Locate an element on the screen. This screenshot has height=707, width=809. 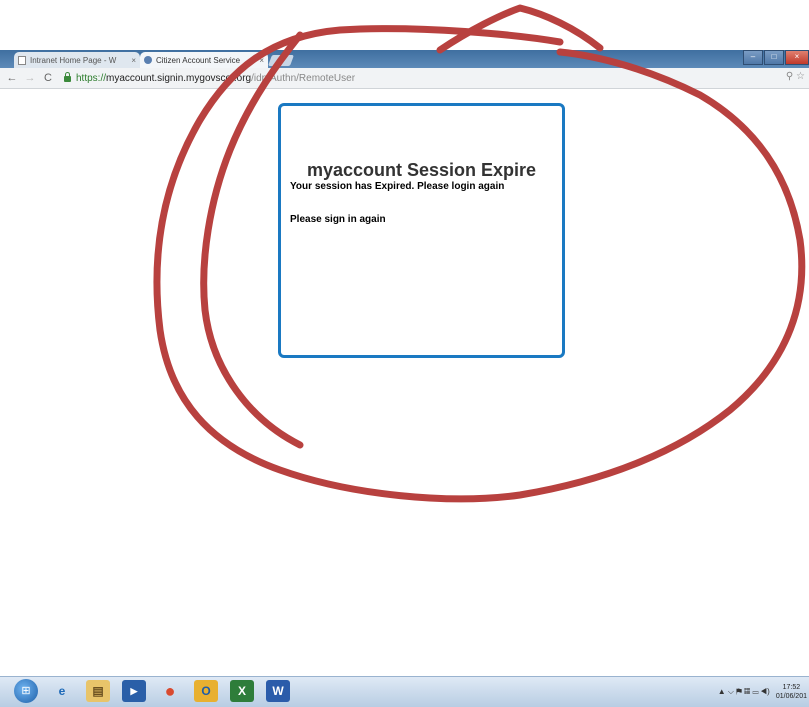
tab-intranet: Intranet Home Page - W × is located at coordinates (77, 60).